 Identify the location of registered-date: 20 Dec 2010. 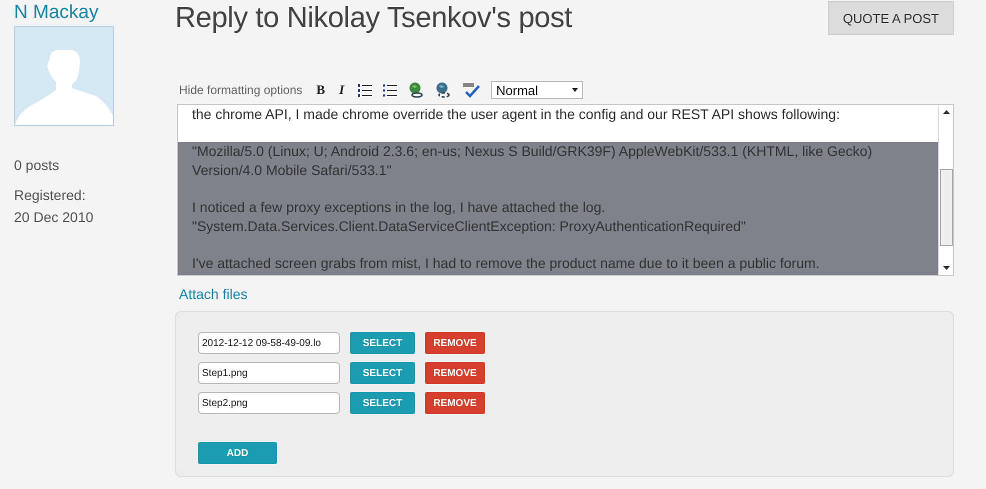
(54, 217).